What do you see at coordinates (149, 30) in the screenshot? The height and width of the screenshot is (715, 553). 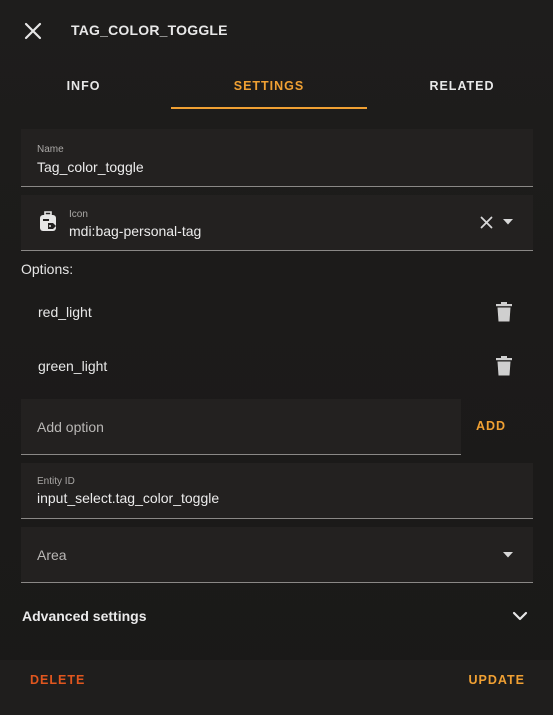 I see `dialog-title: TAG_COLOR_TOGGLE` at bounding box center [149, 30].